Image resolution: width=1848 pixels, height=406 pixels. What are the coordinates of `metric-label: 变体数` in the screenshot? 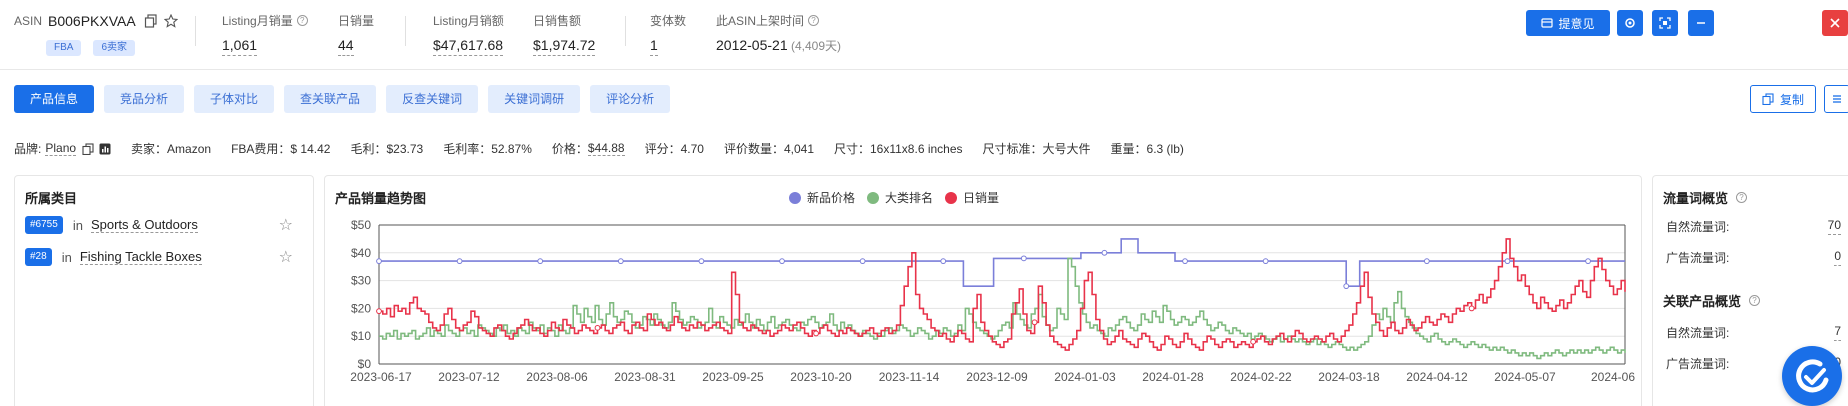 It's located at (668, 20).